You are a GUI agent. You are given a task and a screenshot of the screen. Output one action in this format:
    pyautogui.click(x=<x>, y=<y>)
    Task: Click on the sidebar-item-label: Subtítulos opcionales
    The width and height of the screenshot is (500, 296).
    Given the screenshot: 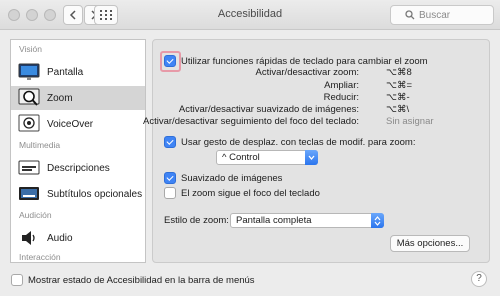 What is the action you would take?
    pyautogui.click(x=95, y=194)
    